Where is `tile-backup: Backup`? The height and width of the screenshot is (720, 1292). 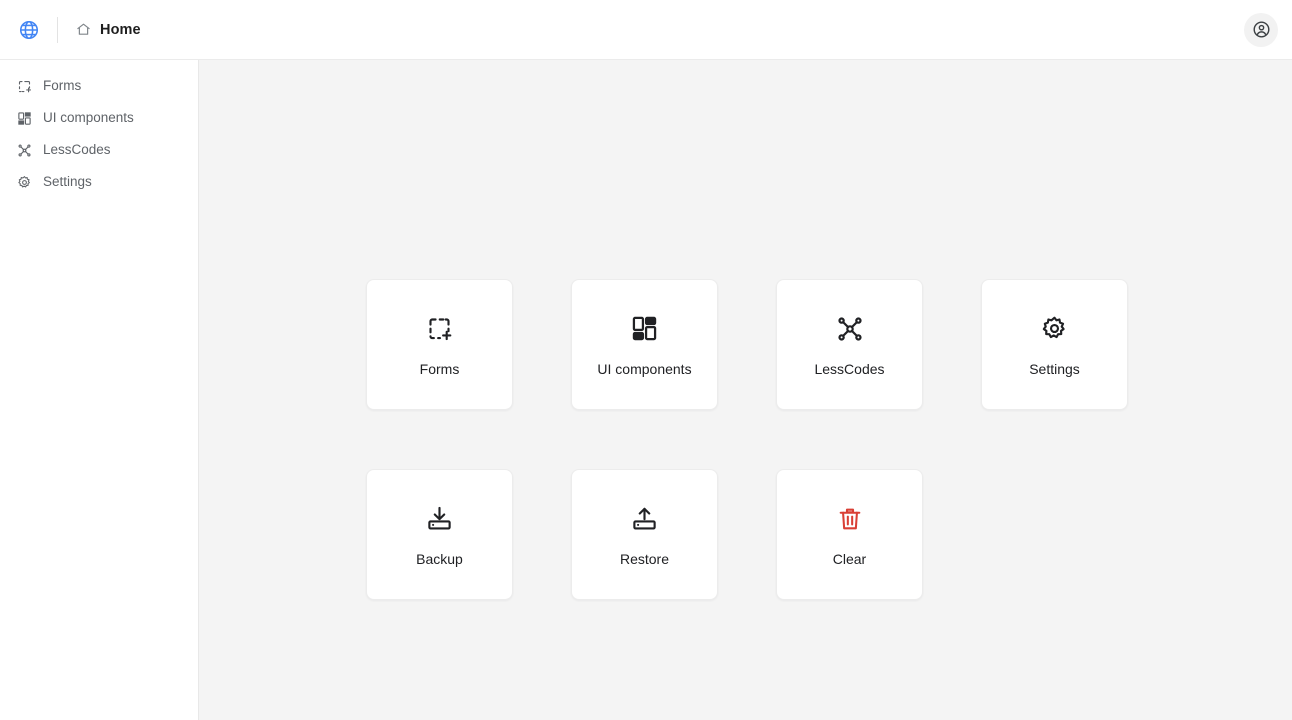 tile-backup: Backup is located at coordinates (439, 534).